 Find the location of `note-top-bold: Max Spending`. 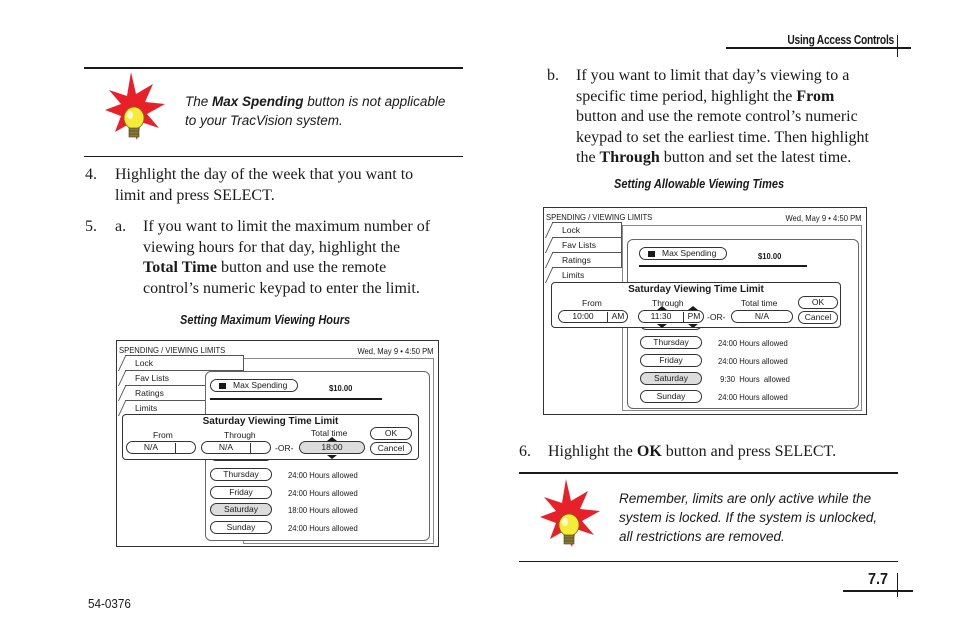

note-top-bold: Max Spending is located at coordinates (258, 101).